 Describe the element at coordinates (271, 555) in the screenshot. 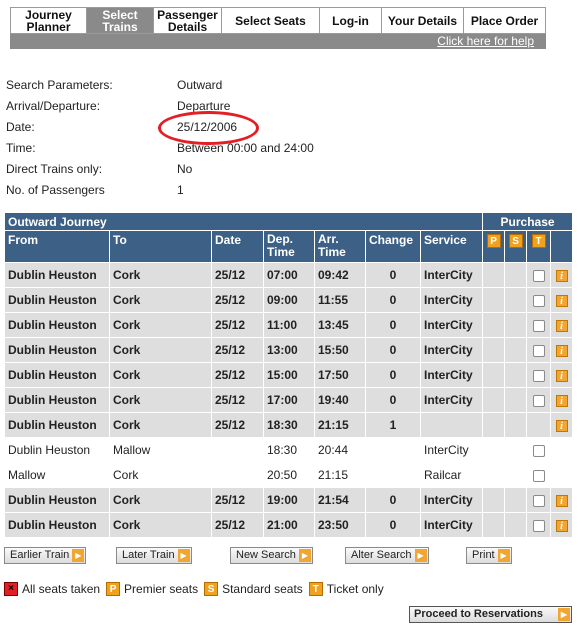

I see `new-search-button: New Search ▶` at that location.